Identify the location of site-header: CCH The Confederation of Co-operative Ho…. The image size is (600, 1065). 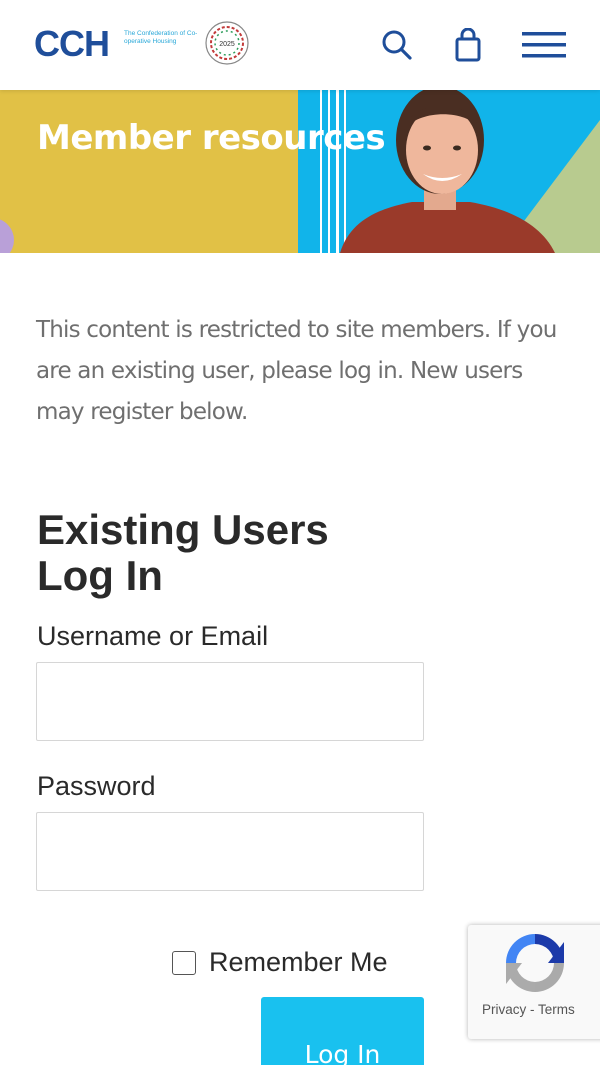
(300, 45).